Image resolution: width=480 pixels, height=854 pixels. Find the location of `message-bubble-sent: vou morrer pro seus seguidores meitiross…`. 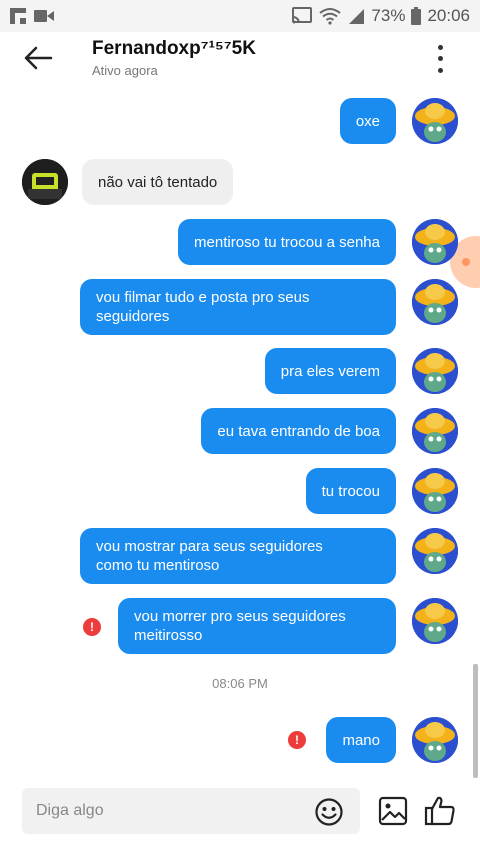

message-bubble-sent: vou morrer pro seus seguidores meitiross… is located at coordinates (257, 626).